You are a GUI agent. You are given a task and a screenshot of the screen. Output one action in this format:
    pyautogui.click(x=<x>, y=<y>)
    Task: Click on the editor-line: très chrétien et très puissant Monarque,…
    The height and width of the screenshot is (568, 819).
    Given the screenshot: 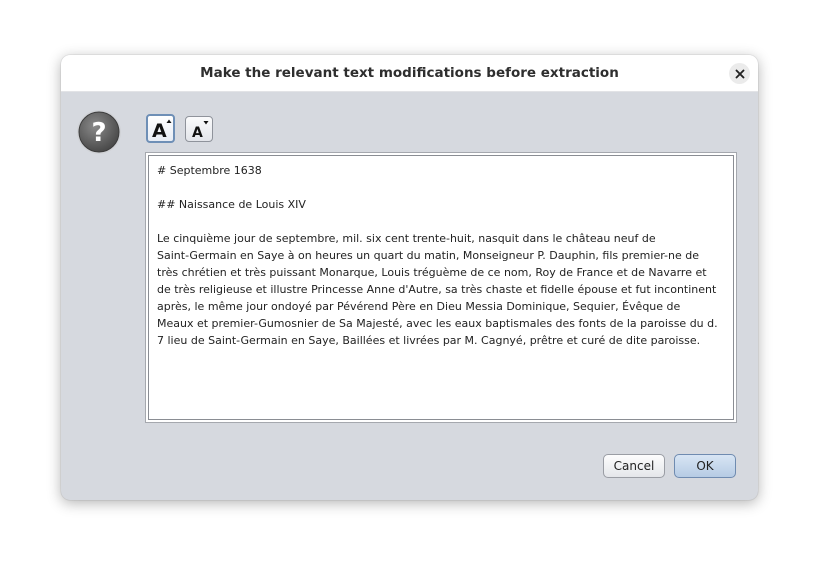 What is the action you would take?
    pyautogui.click(x=432, y=272)
    